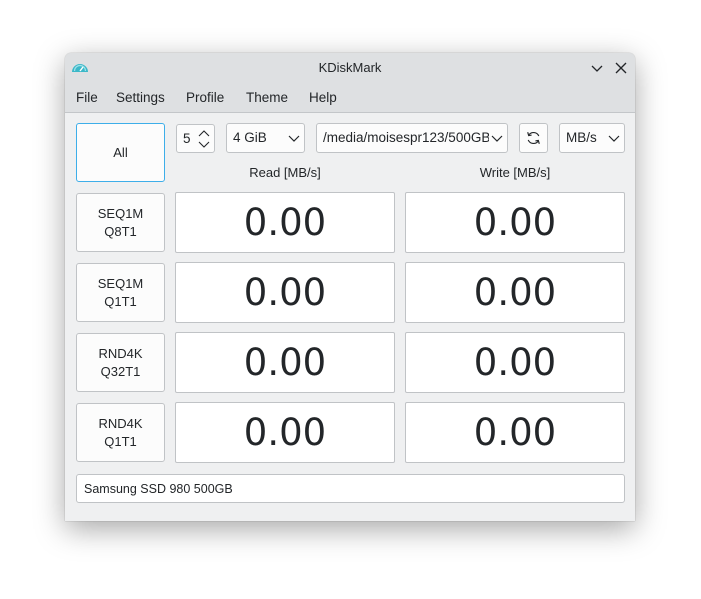 Image resolution: width=701 pixels, height=599 pixels. Describe the element at coordinates (285, 172) in the screenshot. I see `read-column-header: Read [MB/s]` at that location.